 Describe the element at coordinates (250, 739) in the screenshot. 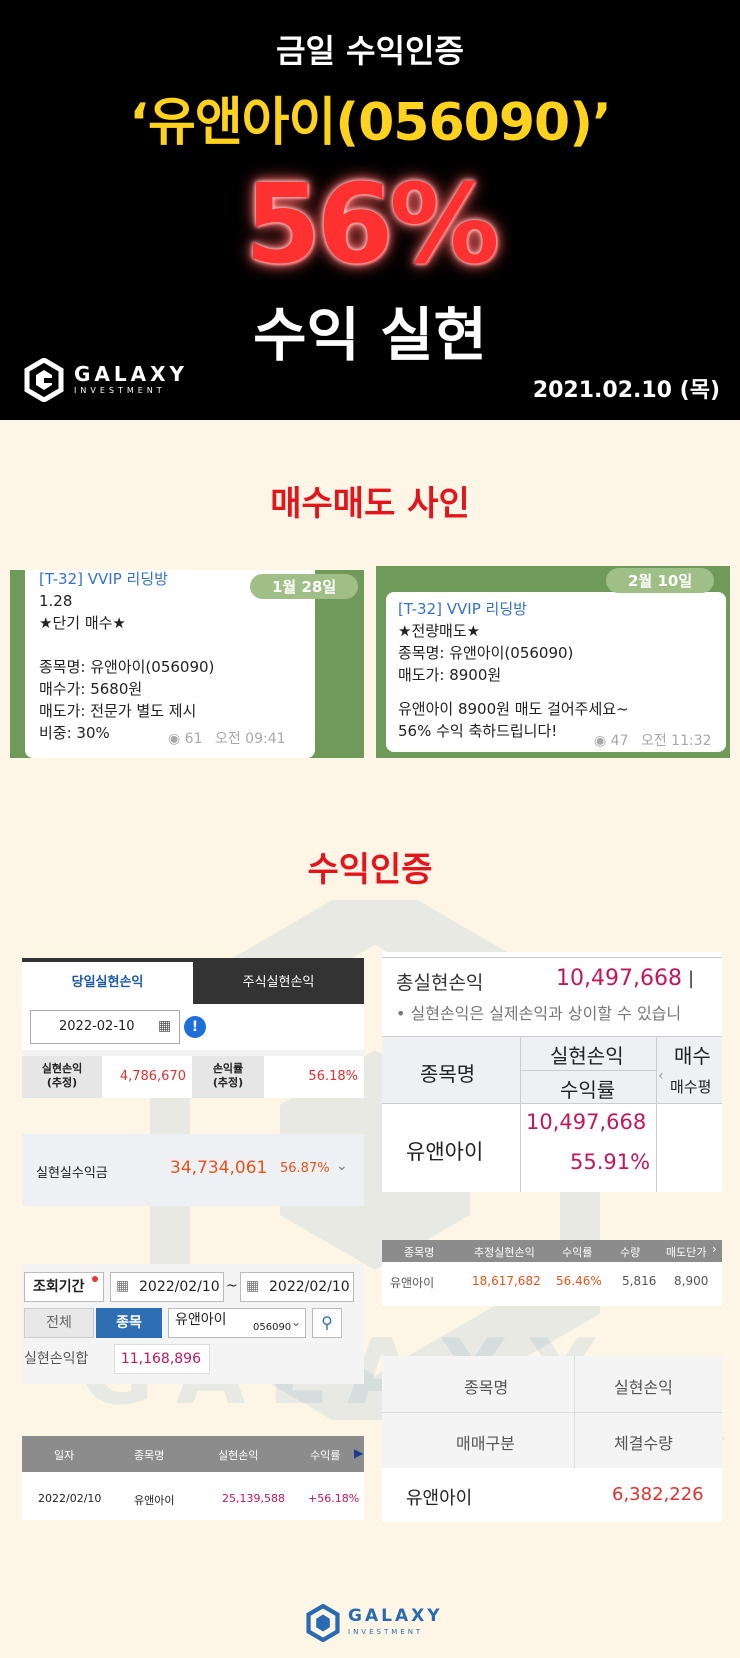

I see `chat-time: 오전 09:41` at that location.